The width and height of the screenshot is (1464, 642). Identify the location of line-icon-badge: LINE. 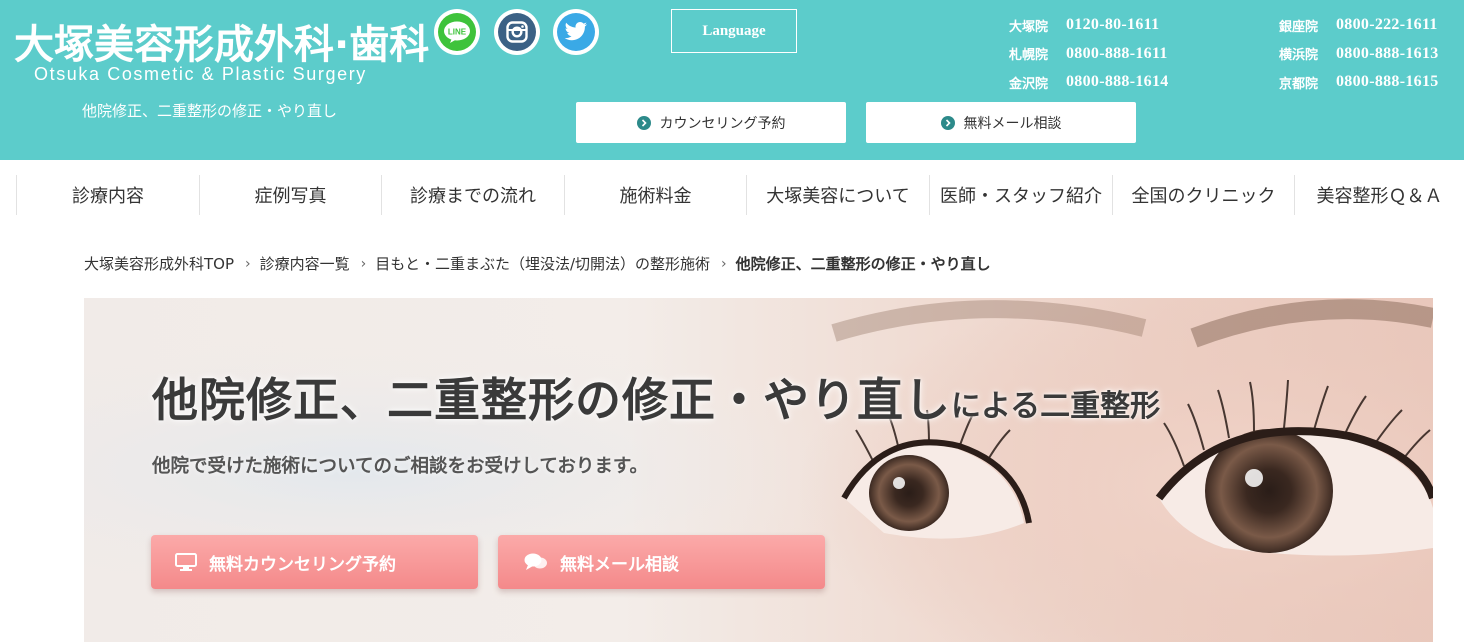
(457, 32).